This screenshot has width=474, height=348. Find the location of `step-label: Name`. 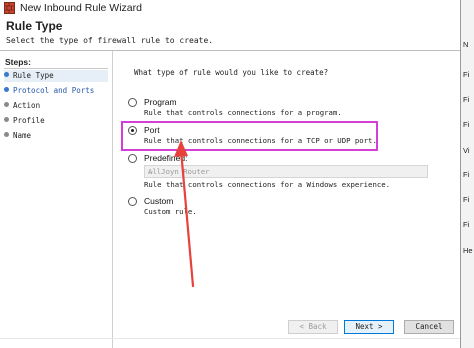

step-label: Name is located at coordinates (22, 135).